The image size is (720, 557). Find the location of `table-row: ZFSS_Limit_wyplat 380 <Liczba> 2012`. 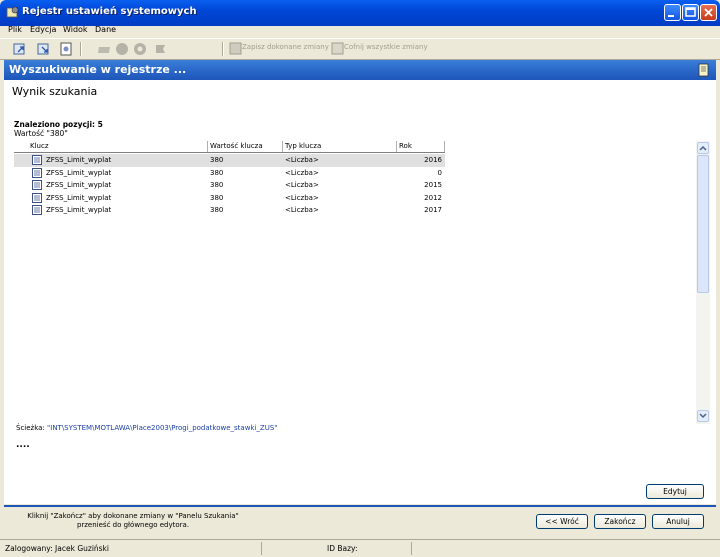

table-row: ZFSS_Limit_wyplat 380 <Liczba> 2012 is located at coordinates (229, 198).